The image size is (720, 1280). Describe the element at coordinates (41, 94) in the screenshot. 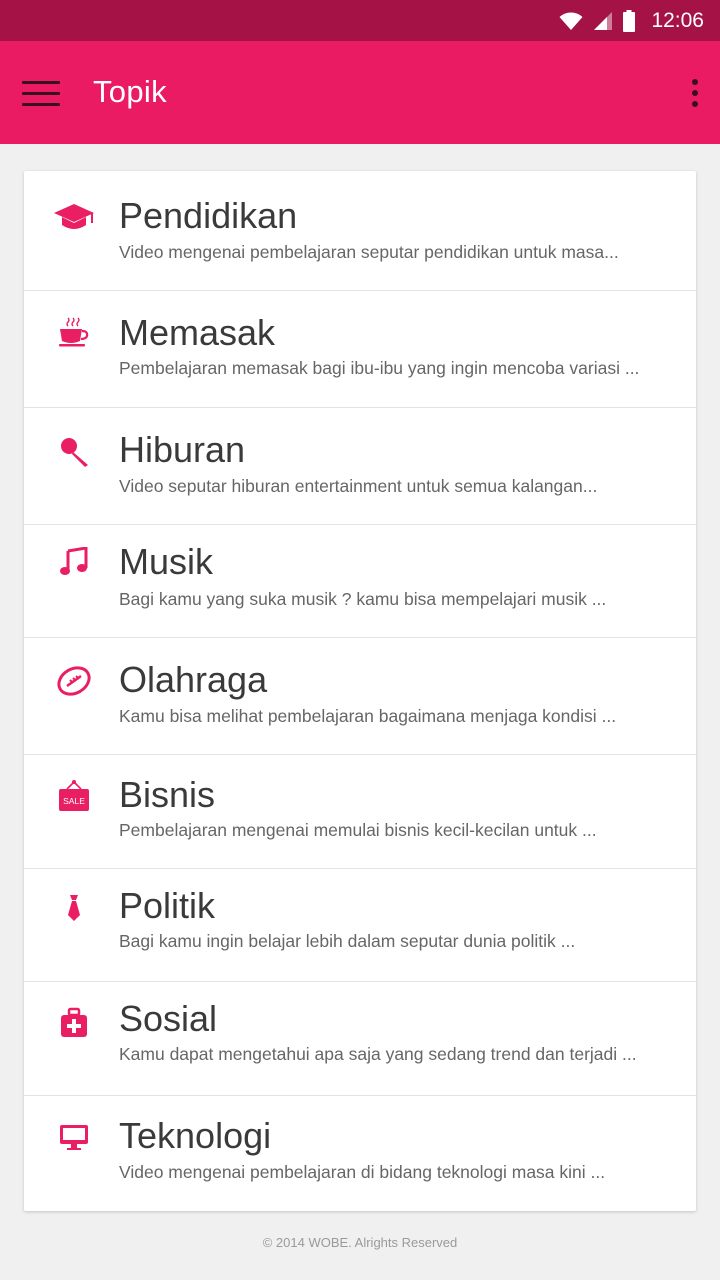

I see `hamburger-menu-icon` at that location.